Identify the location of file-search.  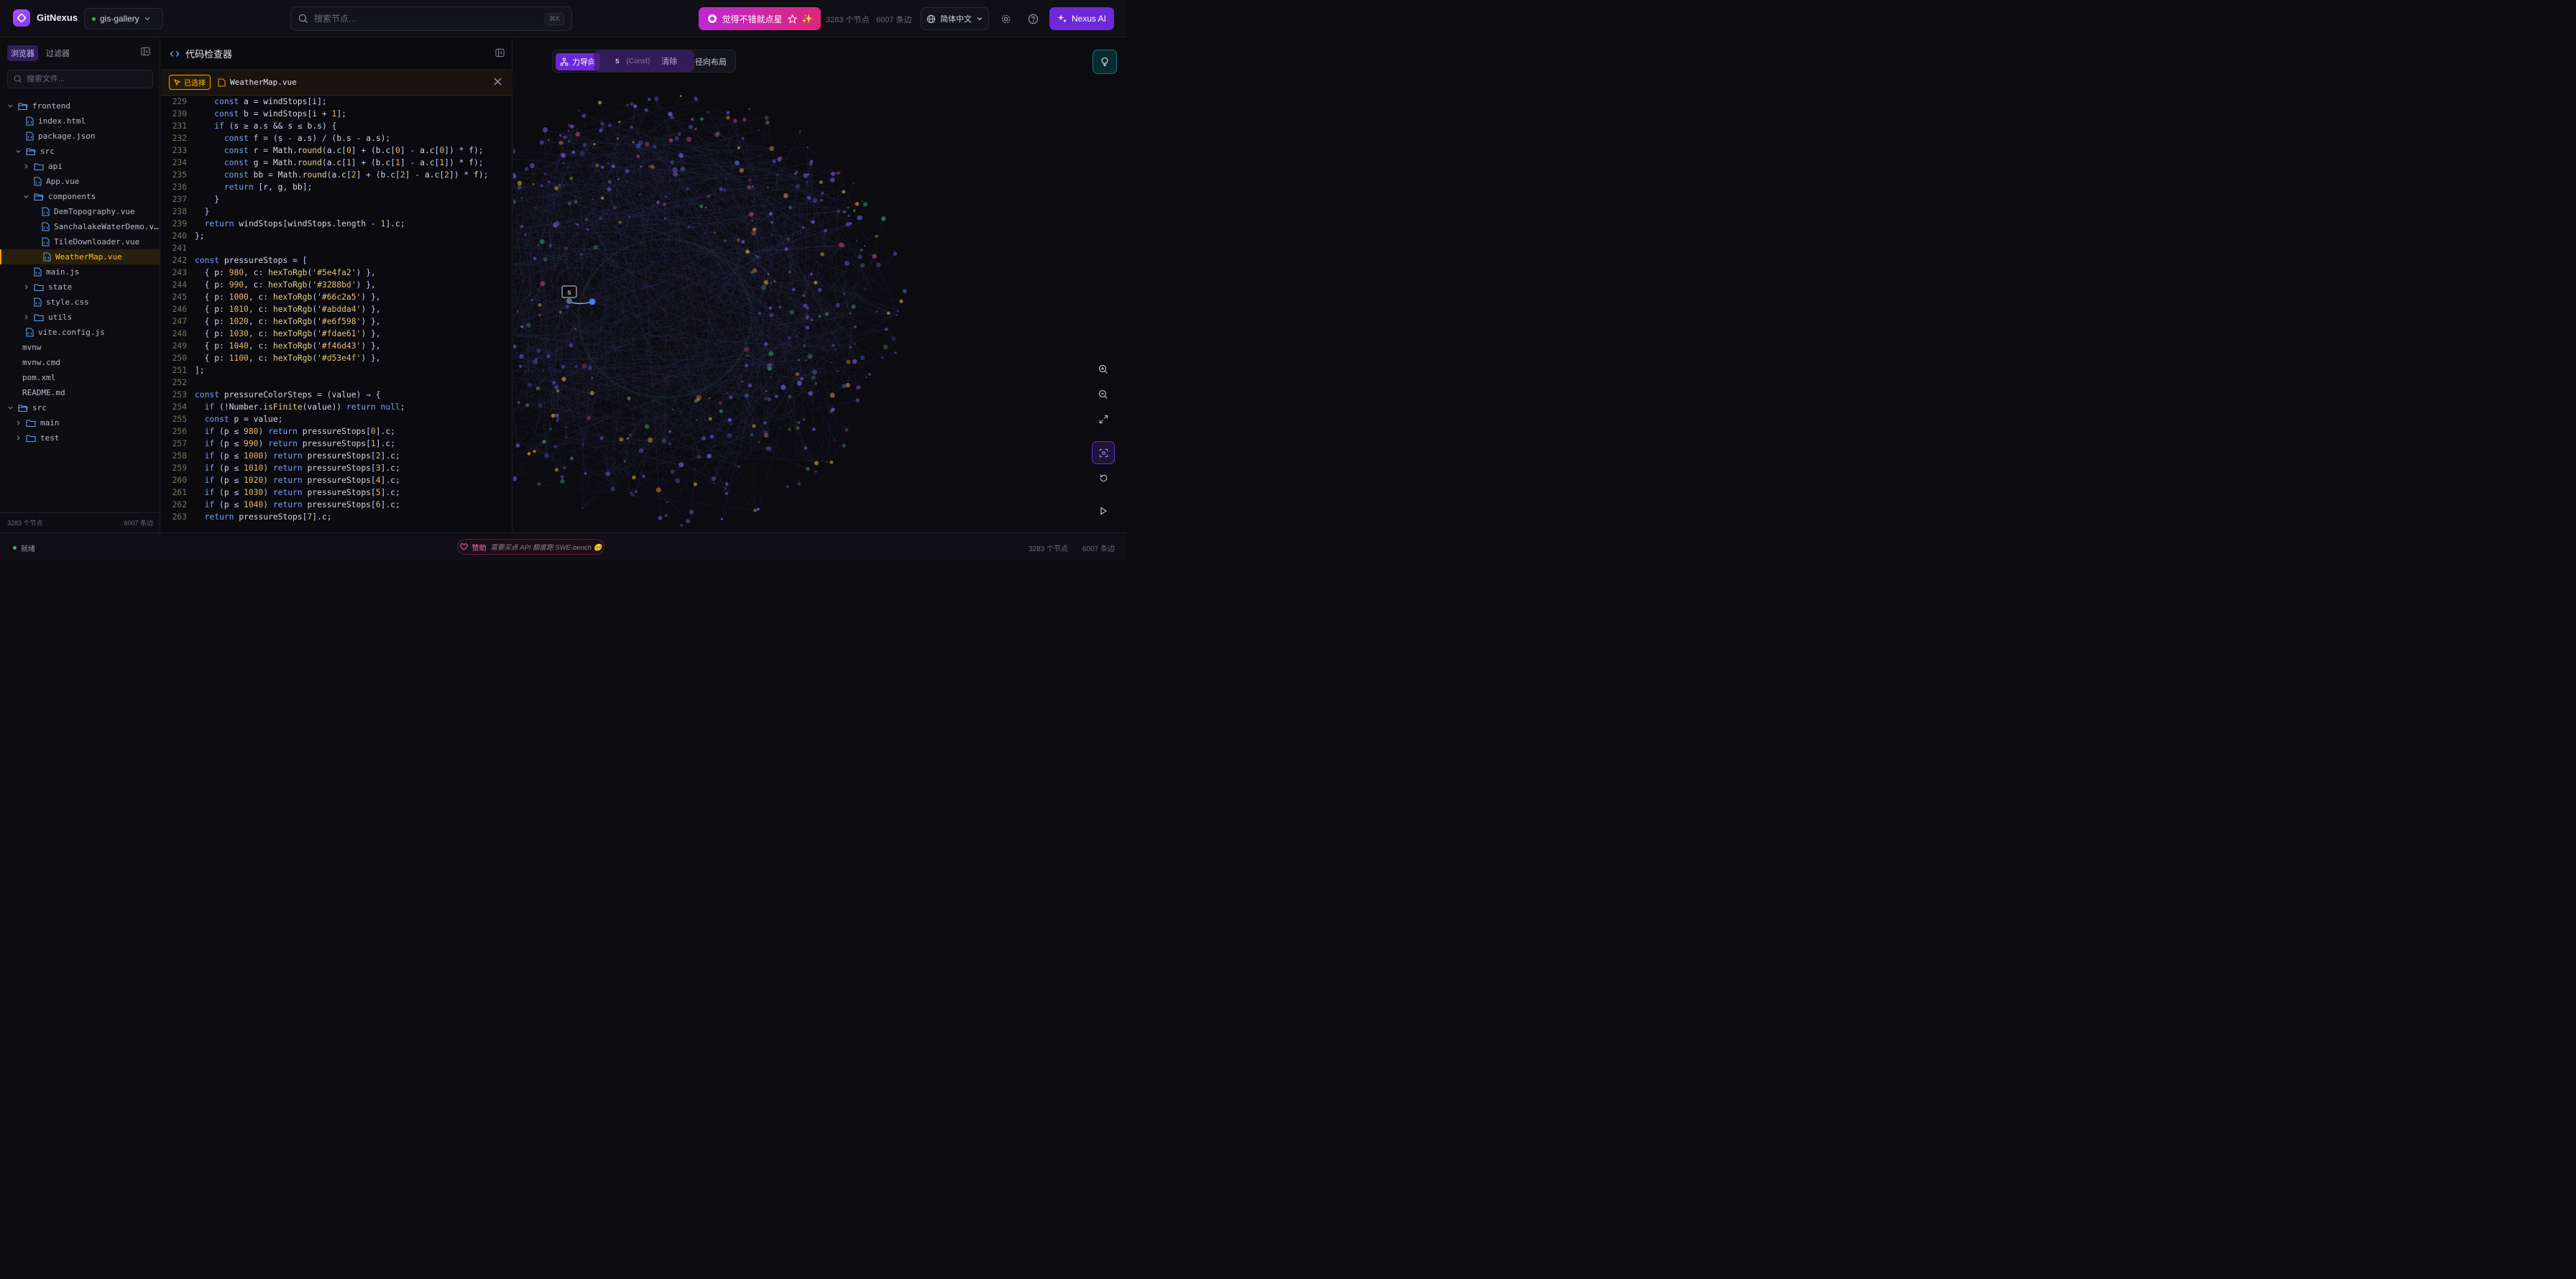
(80, 79).